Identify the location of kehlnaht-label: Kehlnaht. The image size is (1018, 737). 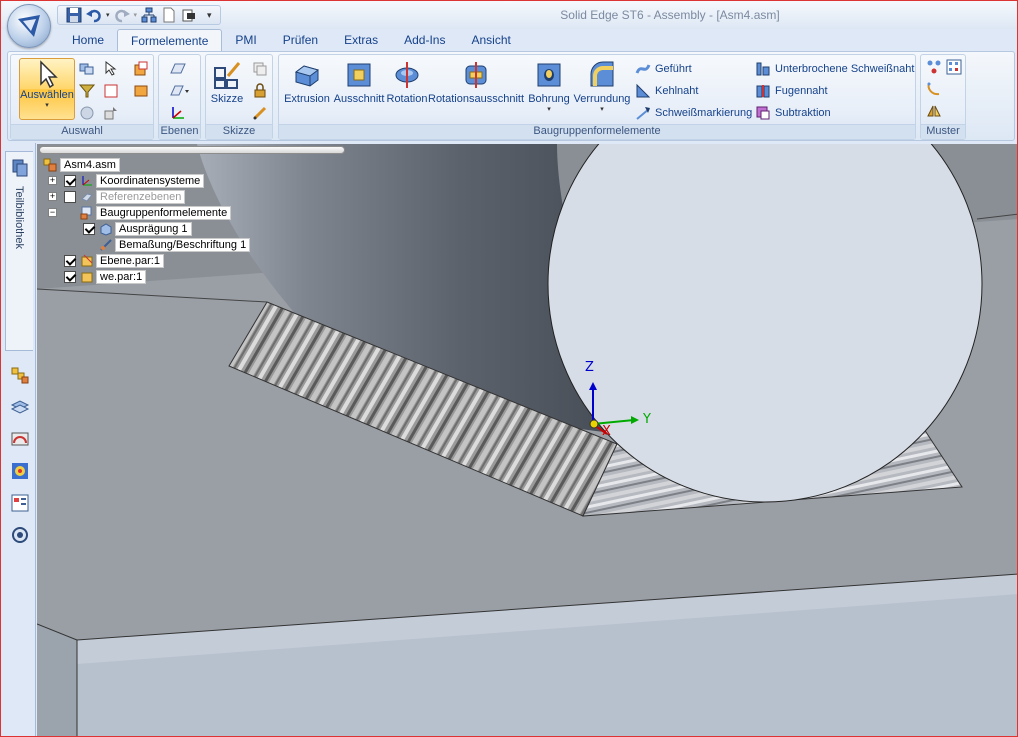
(677, 91).